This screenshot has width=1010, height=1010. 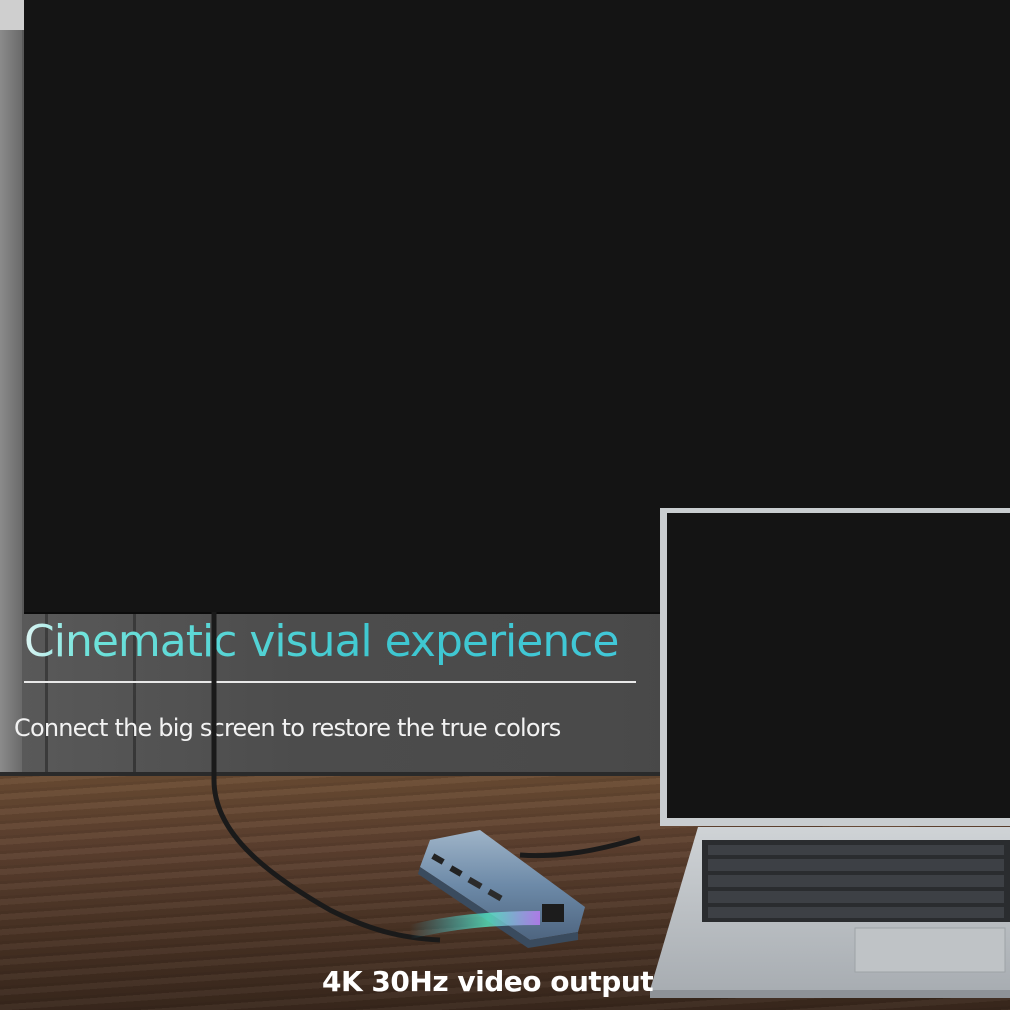 What do you see at coordinates (11, 390) in the screenshot?
I see `wall-edge` at bounding box center [11, 390].